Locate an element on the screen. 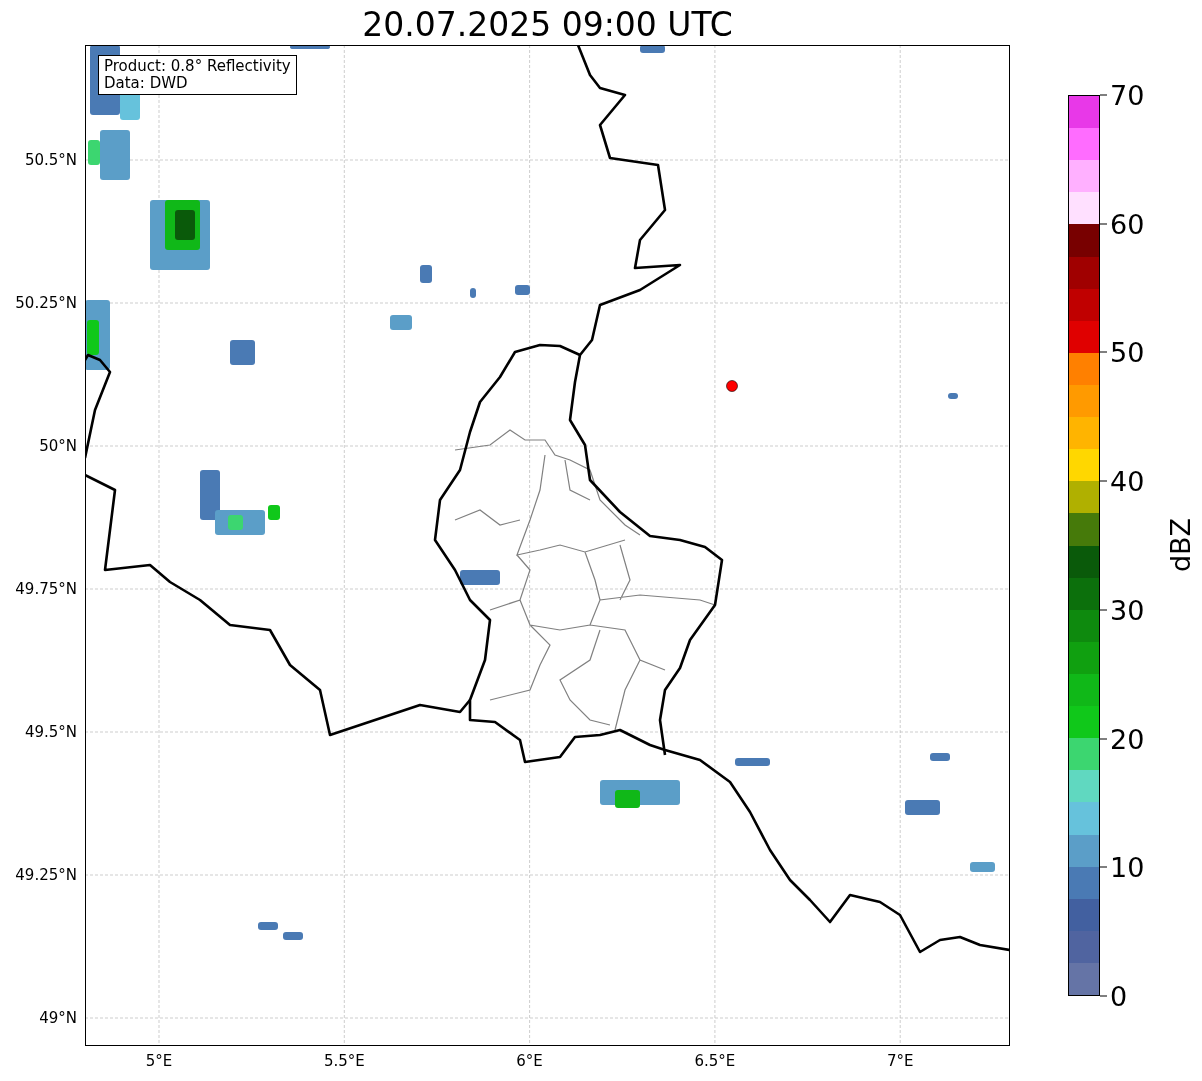  location-marker is located at coordinates (732, 386).